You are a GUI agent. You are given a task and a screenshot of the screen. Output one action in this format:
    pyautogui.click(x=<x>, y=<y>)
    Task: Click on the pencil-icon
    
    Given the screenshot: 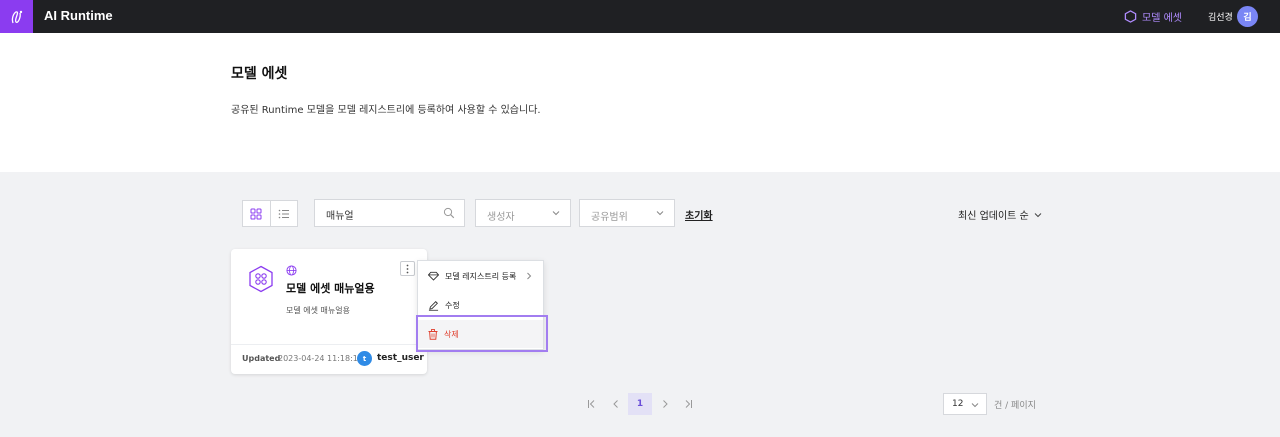 What is the action you would take?
    pyautogui.click(x=433, y=305)
    